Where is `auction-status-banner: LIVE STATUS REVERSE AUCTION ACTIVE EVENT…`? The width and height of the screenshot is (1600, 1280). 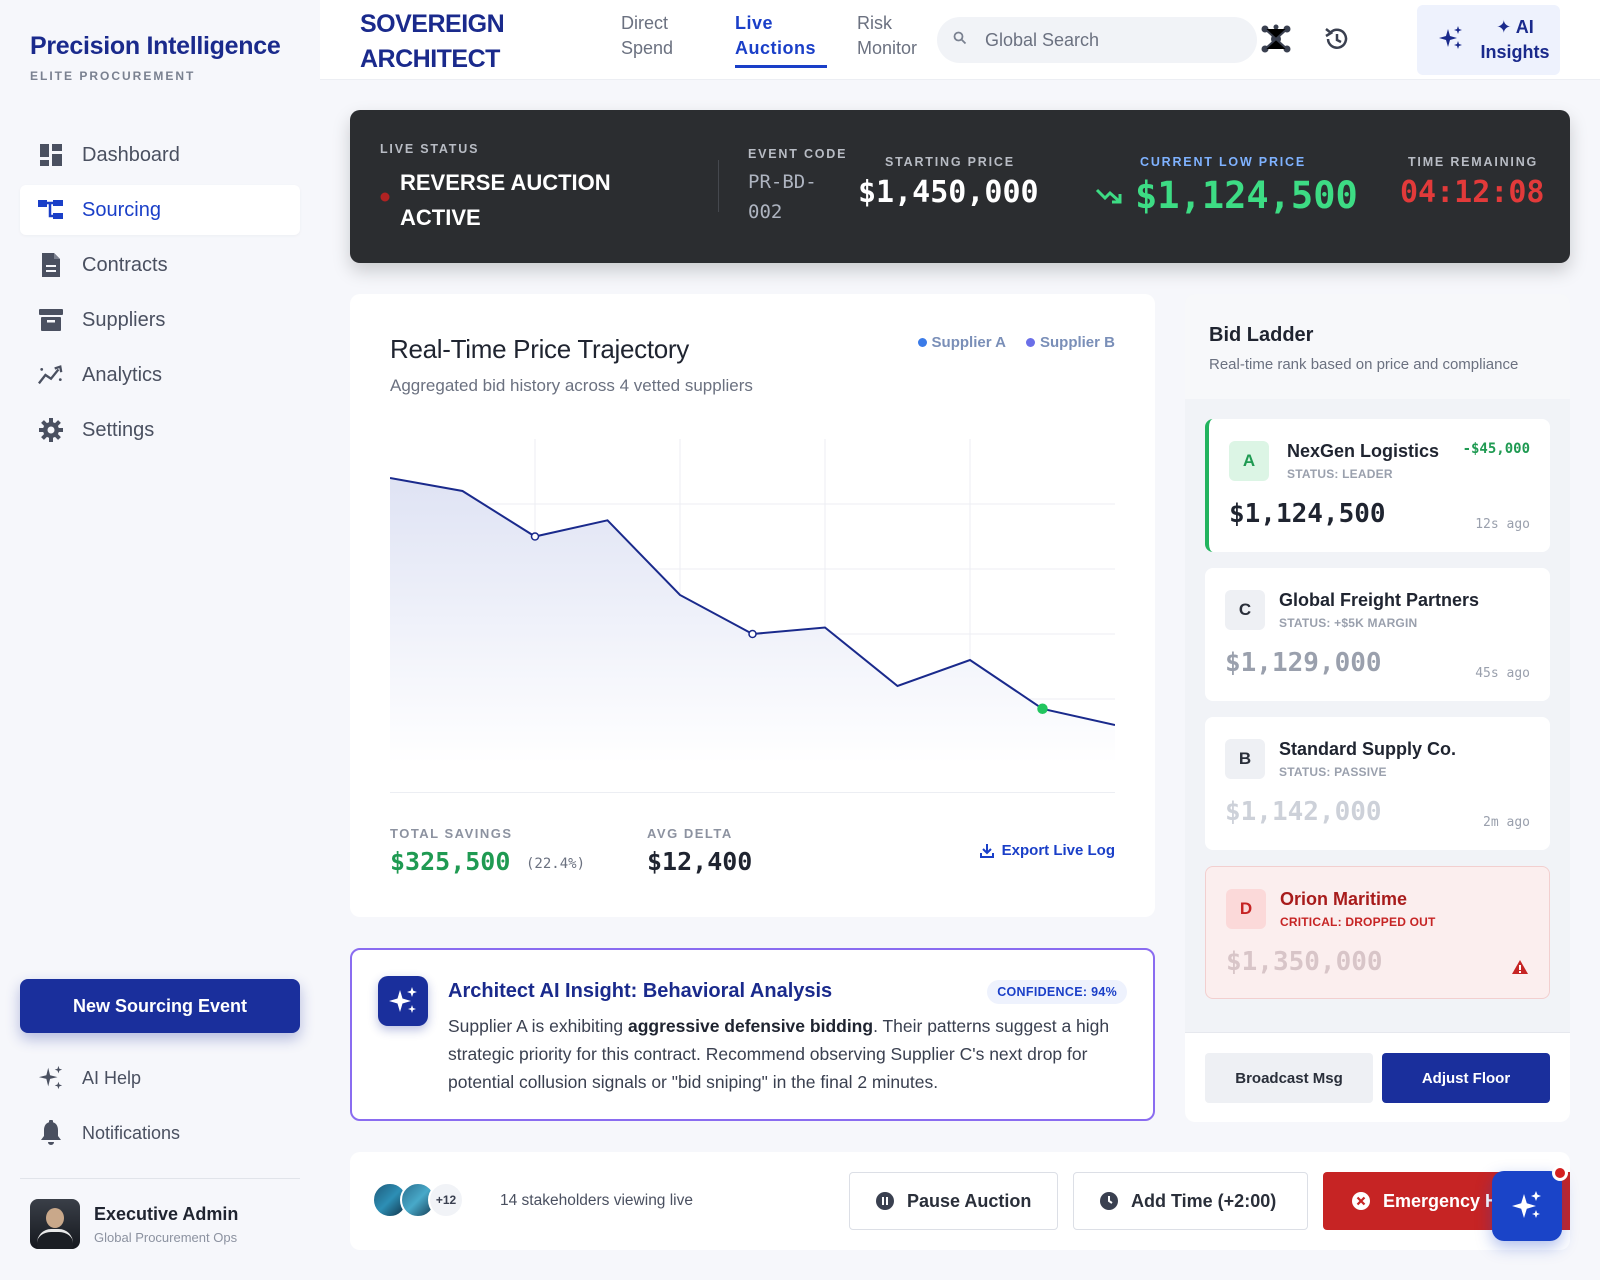 auction-status-banner: LIVE STATUS REVERSE AUCTION ACTIVE EVENT… is located at coordinates (960, 186).